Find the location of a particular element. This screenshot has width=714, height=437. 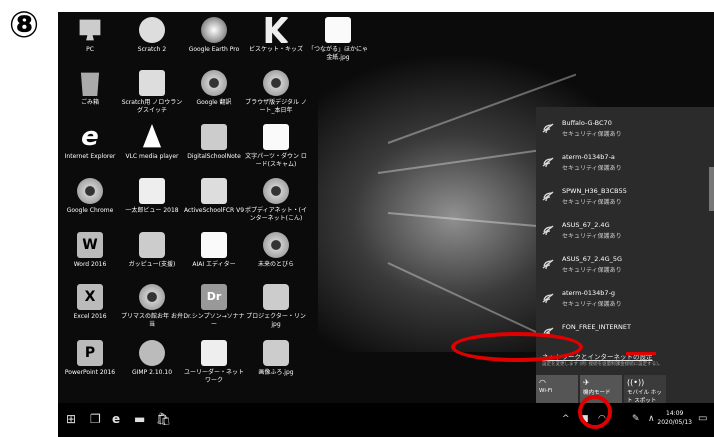

desktop-icon: ActiveSchoolFCR V9 is located at coordinates (214, 196).